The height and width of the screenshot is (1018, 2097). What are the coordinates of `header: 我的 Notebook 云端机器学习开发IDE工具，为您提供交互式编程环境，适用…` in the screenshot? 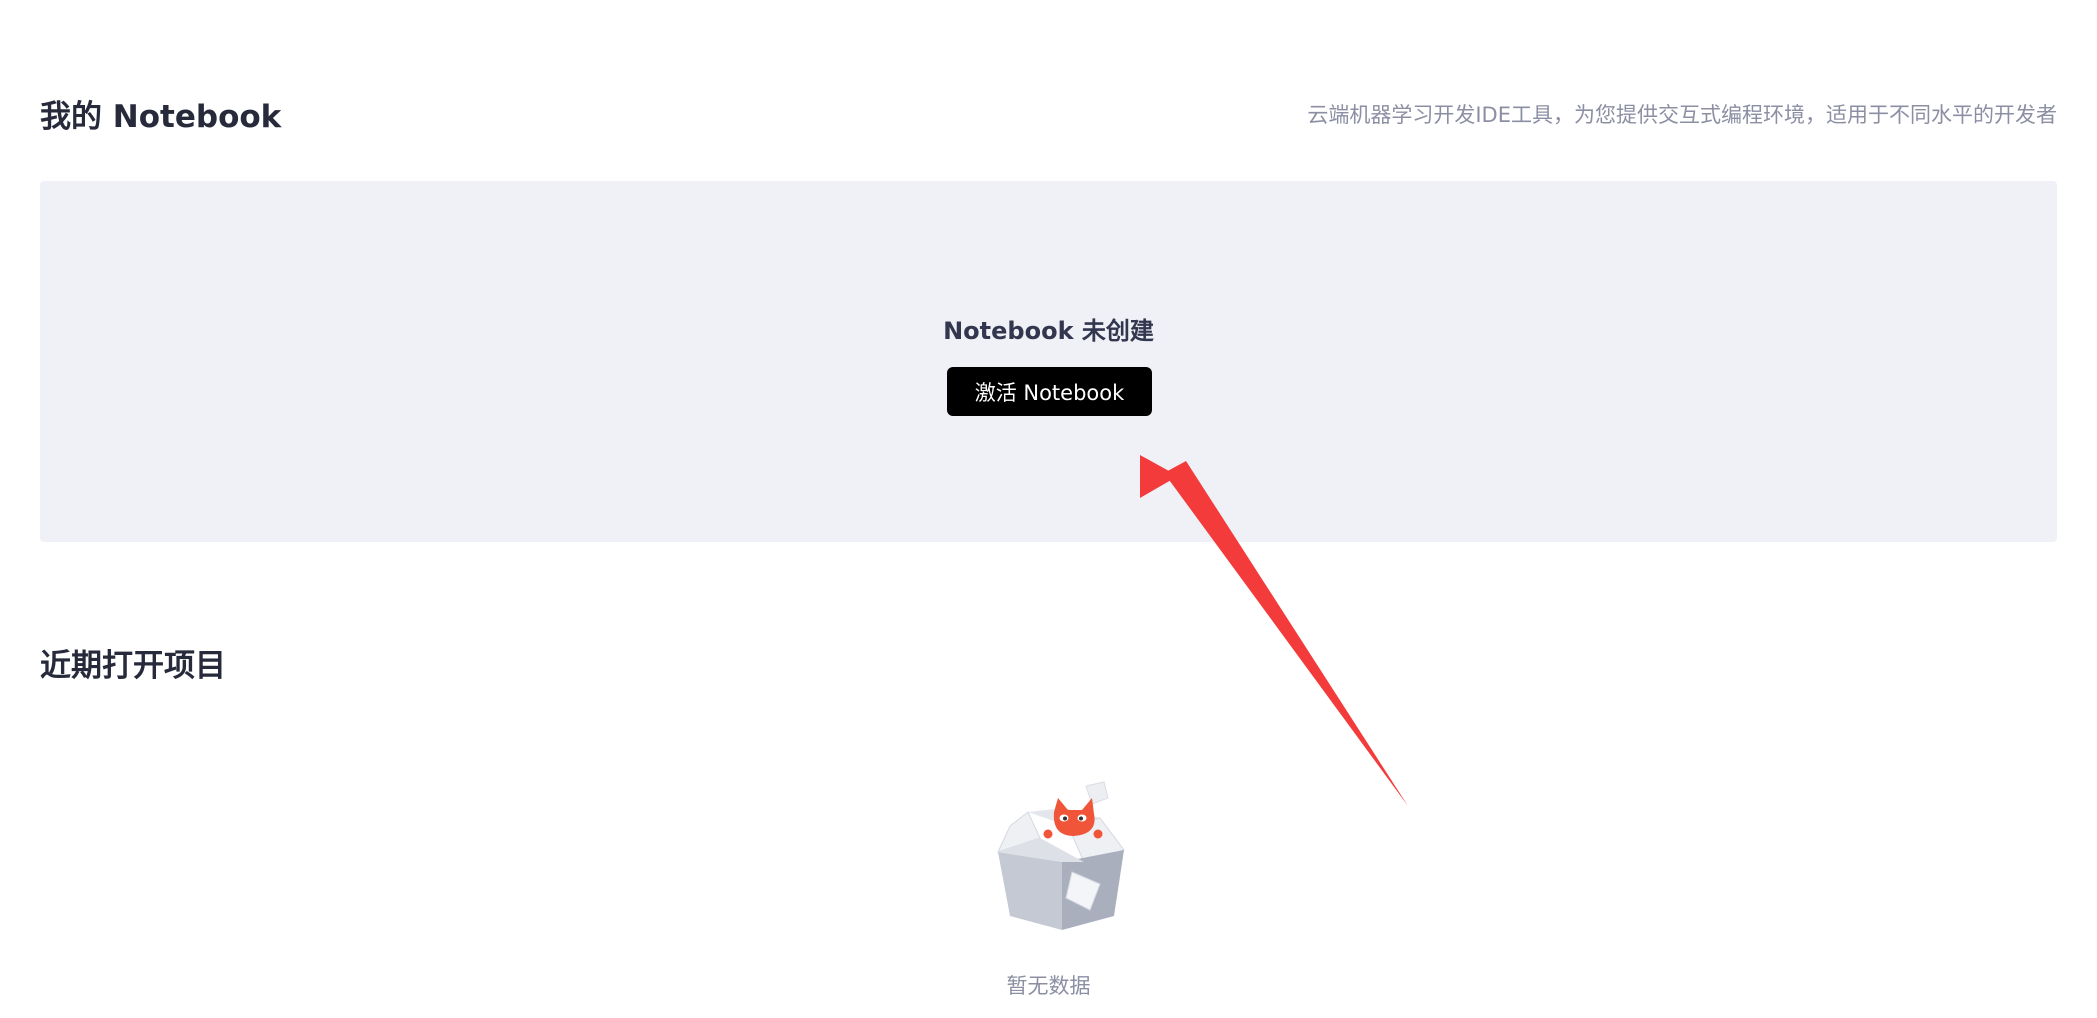 It's located at (1048, 113).